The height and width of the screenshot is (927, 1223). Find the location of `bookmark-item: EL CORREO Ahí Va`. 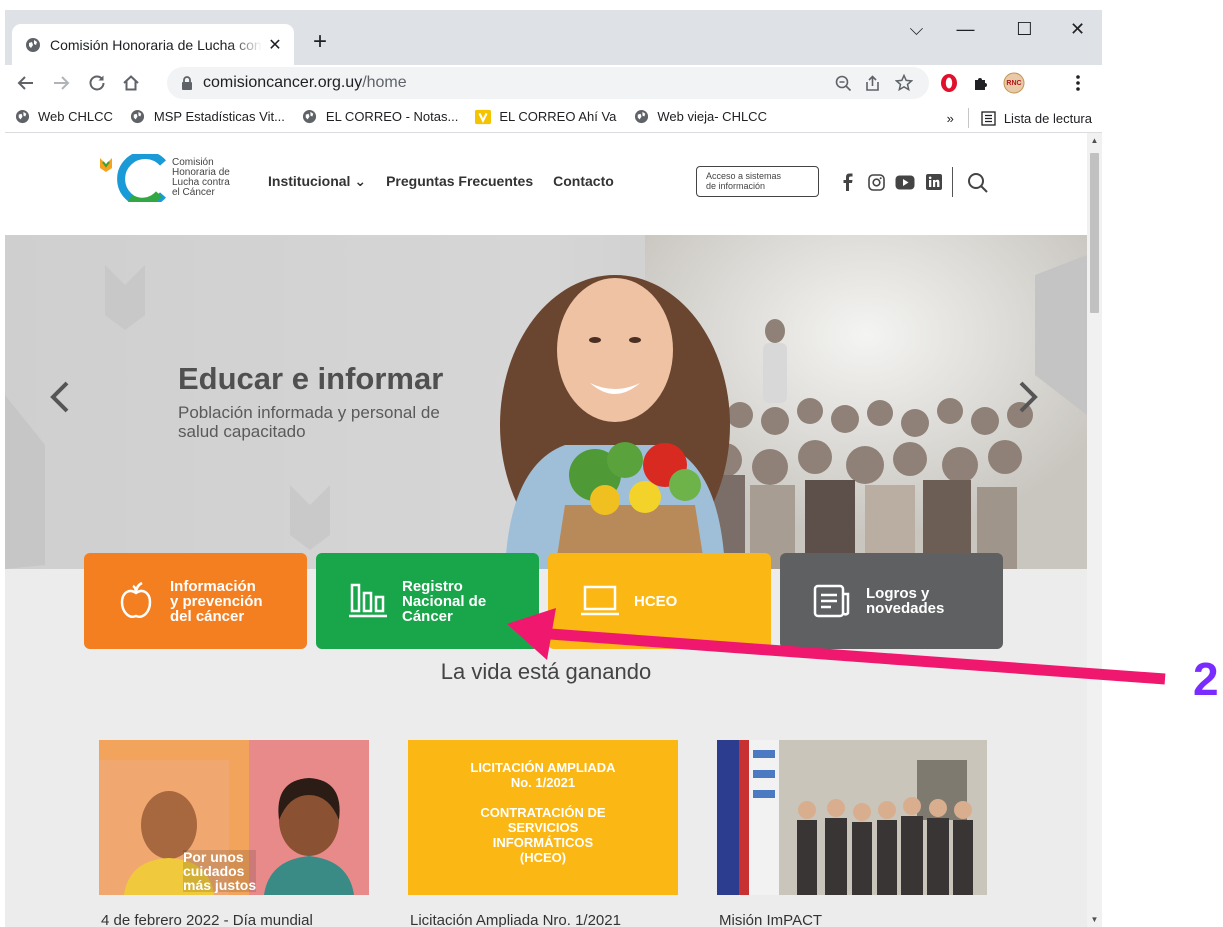

bookmark-item: EL CORREO Ahí Va is located at coordinates (545, 117).